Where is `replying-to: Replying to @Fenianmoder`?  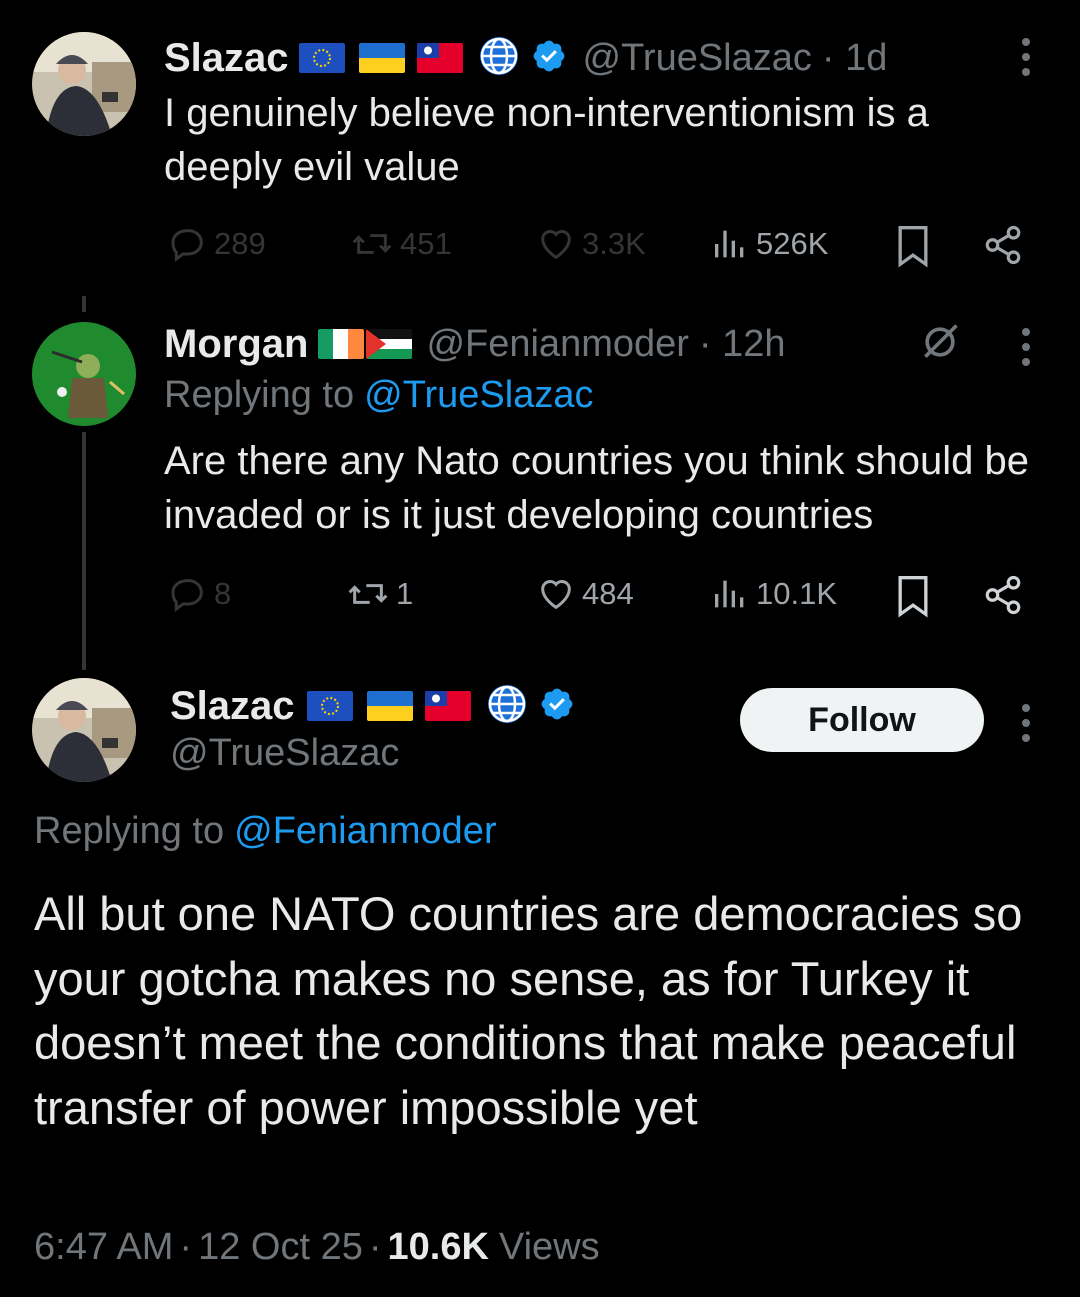
replying-to: Replying to @Fenianmoder is located at coordinates (265, 831).